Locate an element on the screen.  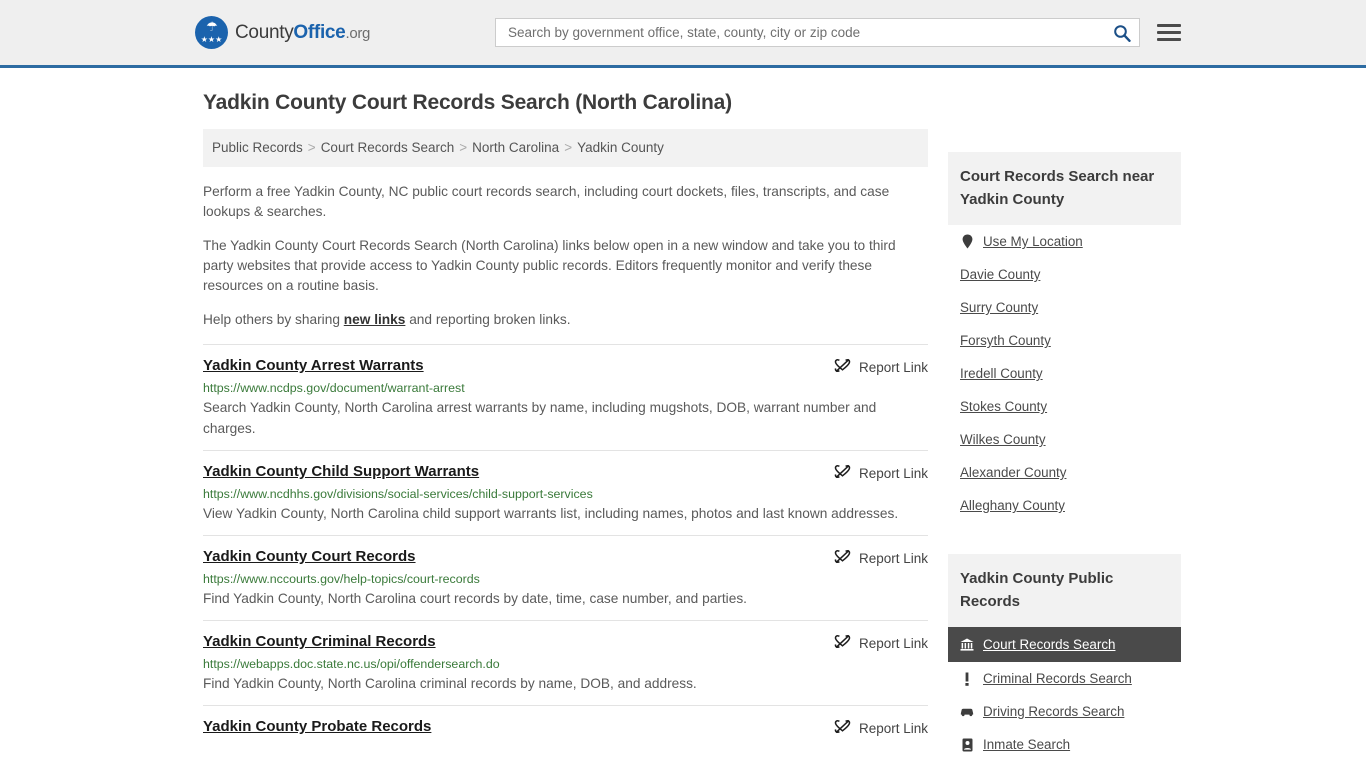
search-box is located at coordinates (817, 32).